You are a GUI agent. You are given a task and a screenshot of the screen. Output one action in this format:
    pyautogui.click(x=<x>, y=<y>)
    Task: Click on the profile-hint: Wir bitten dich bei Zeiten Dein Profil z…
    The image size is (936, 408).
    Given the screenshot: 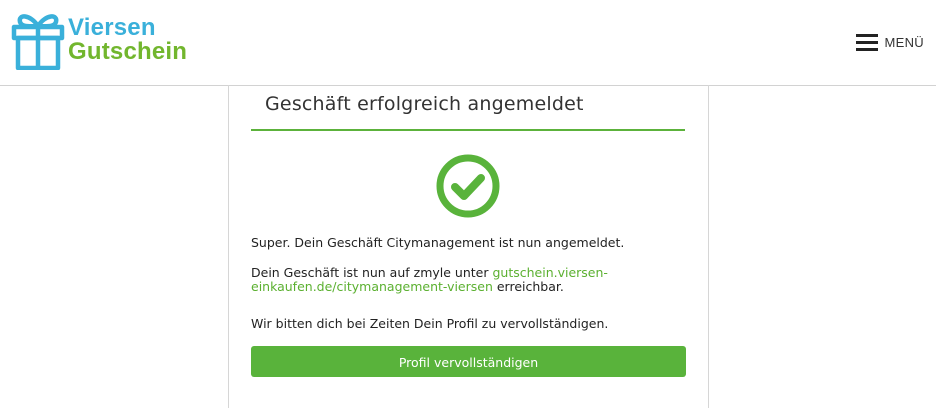 What is the action you would take?
    pyautogui.click(x=430, y=323)
    